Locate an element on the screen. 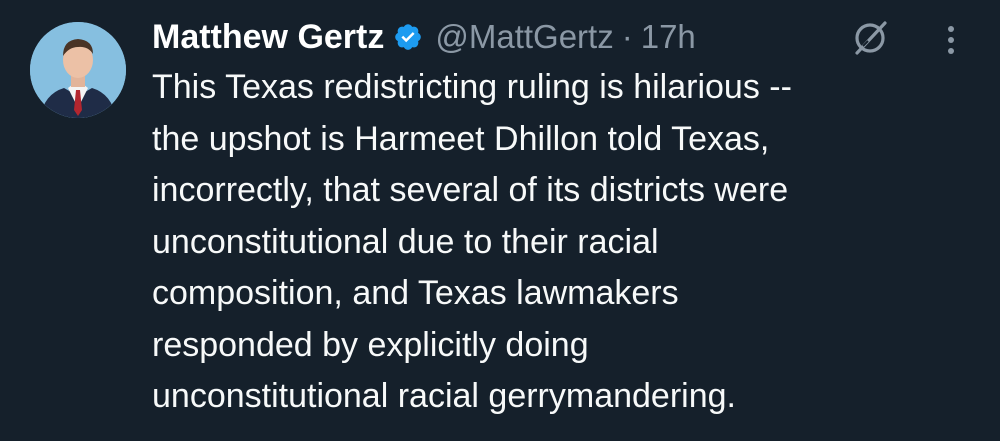 The width and height of the screenshot is (1000, 441). tweet-header: Matthew Gertz @MattGertz · 17h is located at coordinates (424, 37).